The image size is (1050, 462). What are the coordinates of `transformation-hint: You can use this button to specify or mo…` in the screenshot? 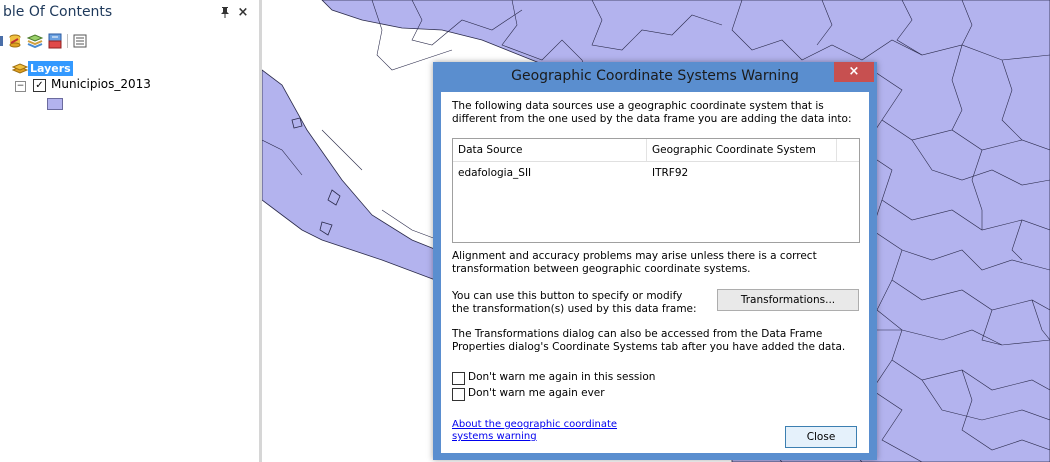 It's located at (574, 302).